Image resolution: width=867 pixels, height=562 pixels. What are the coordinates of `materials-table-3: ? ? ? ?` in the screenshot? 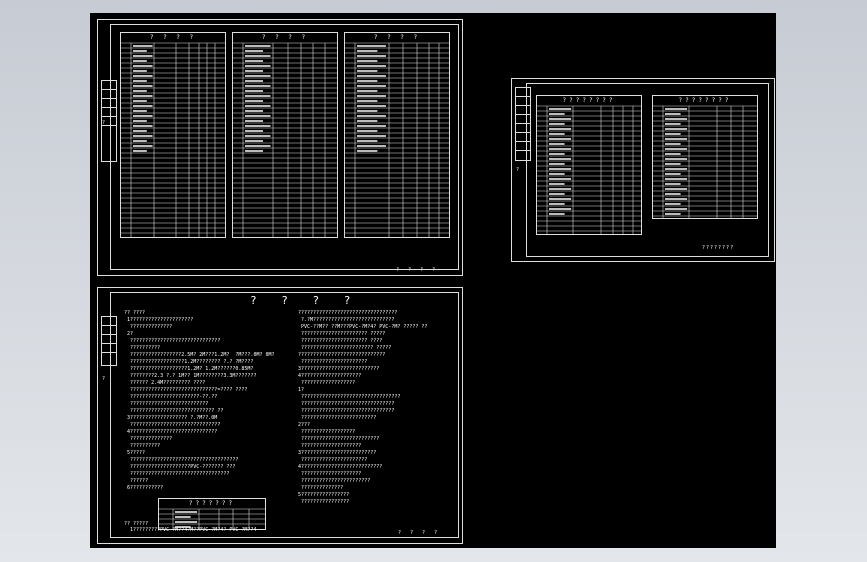 It's located at (397, 135).